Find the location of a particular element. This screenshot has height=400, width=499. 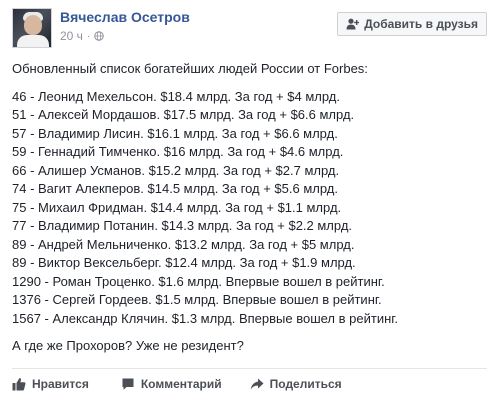

add-friend-button: Добавить в друзья is located at coordinates (412, 24).